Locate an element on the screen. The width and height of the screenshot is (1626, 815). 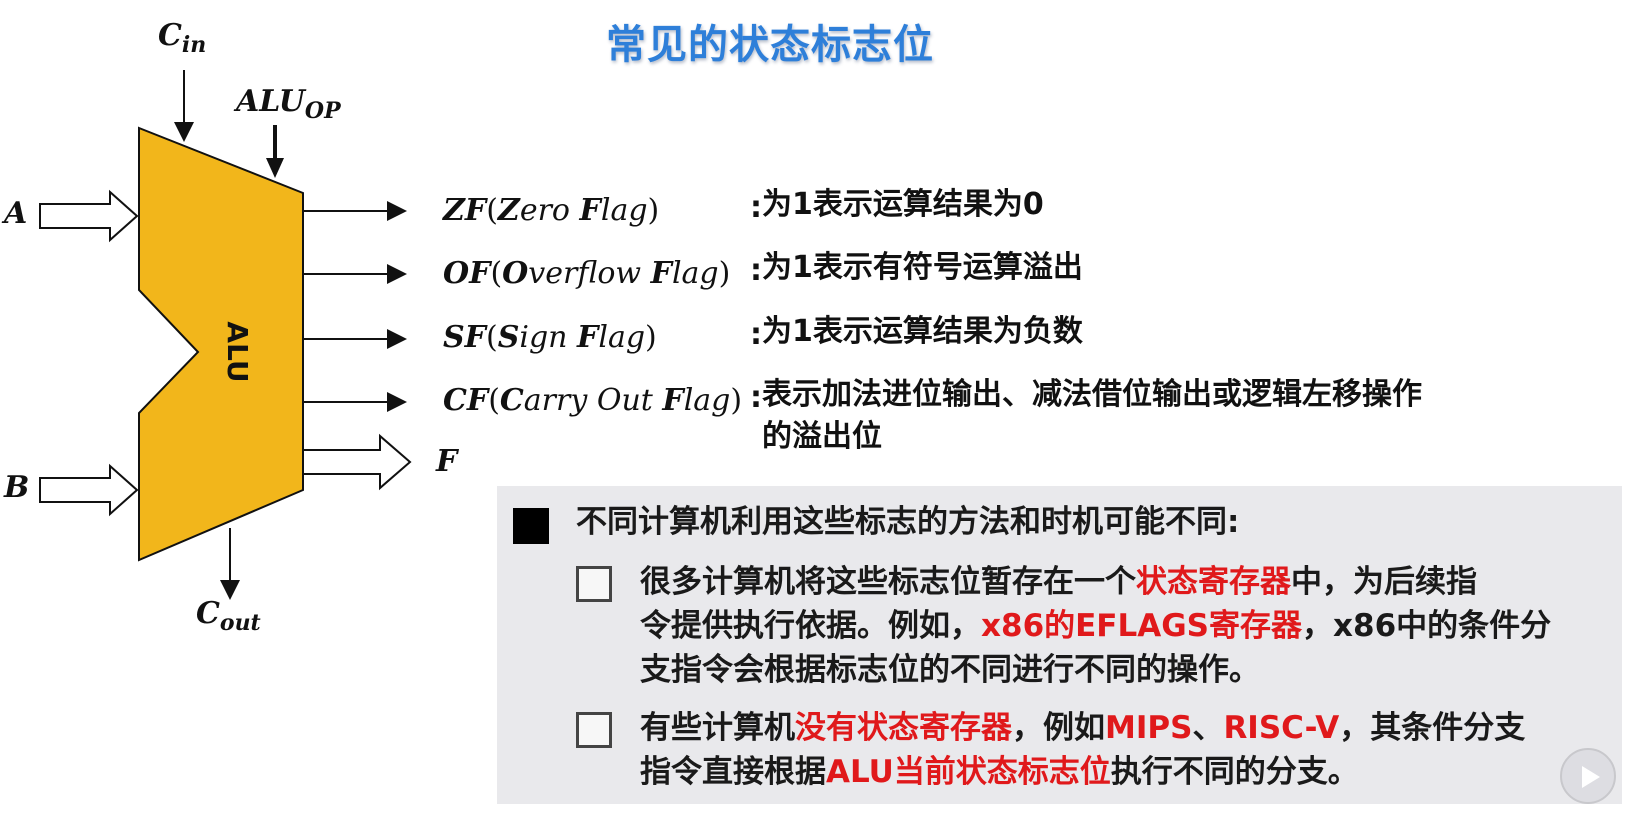
flag-zf-colon: : is located at coordinates (756, 207).